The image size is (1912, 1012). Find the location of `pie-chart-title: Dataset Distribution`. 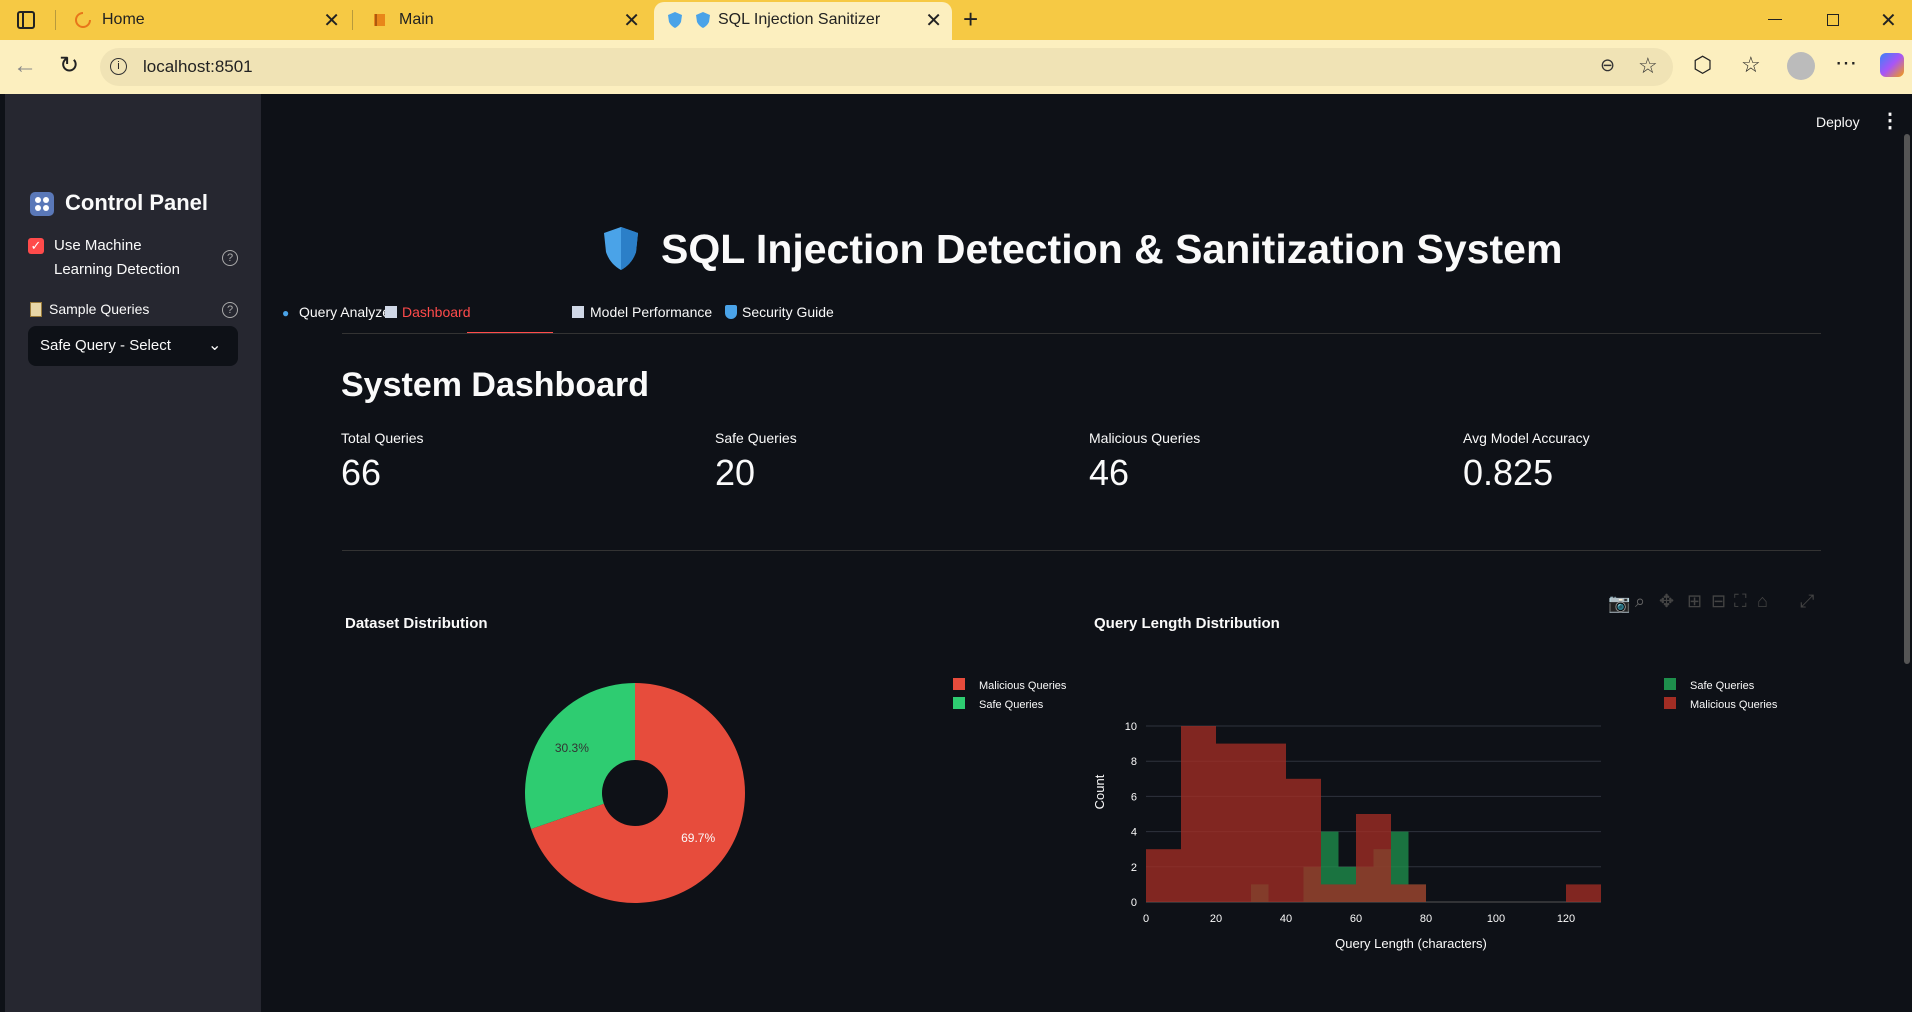

pie-chart-title: Dataset Distribution is located at coordinates (416, 623).